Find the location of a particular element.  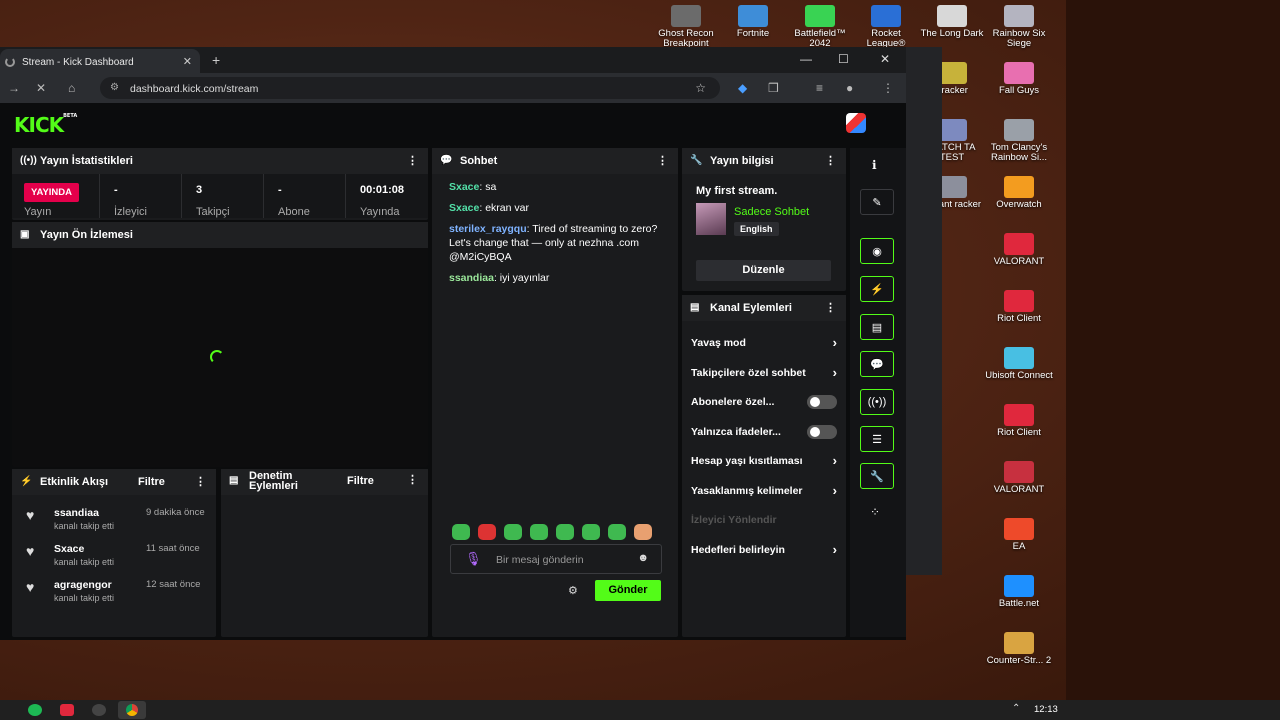

profile-icon: ● is located at coordinates (849, 88).